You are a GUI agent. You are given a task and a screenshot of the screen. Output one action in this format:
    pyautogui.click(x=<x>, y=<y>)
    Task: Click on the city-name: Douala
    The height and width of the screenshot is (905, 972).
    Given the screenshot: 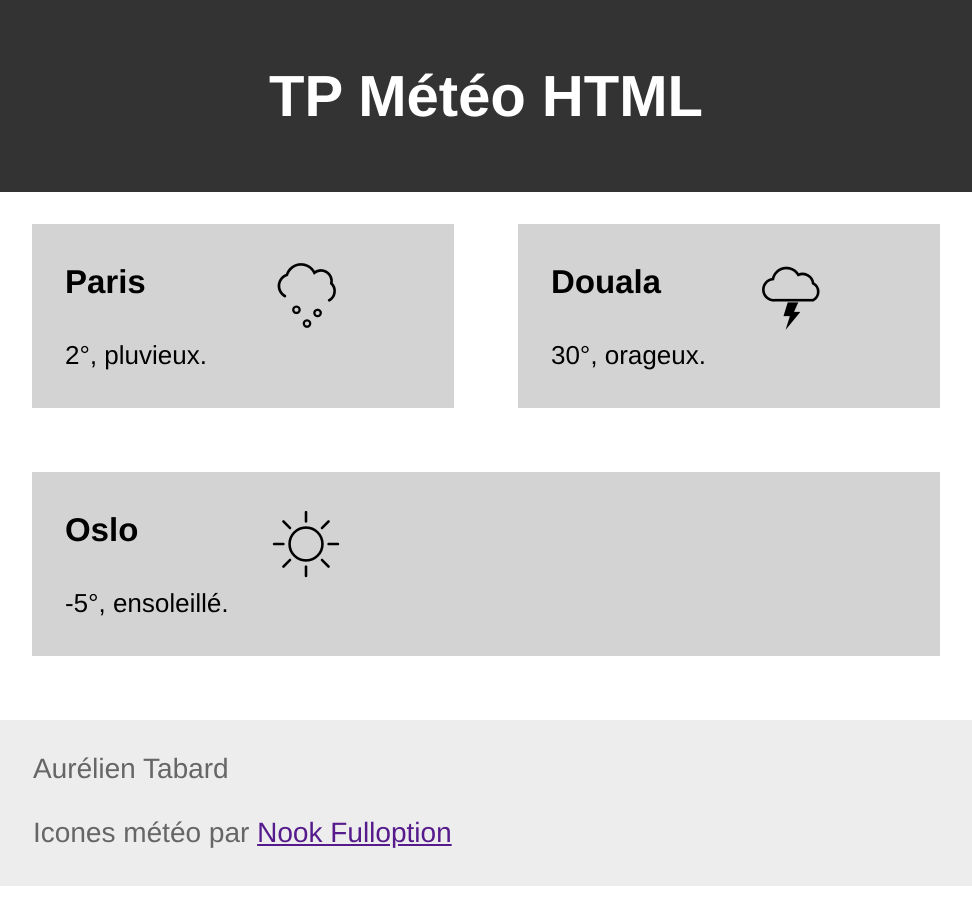 What is the action you would take?
    pyautogui.click(x=606, y=282)
    